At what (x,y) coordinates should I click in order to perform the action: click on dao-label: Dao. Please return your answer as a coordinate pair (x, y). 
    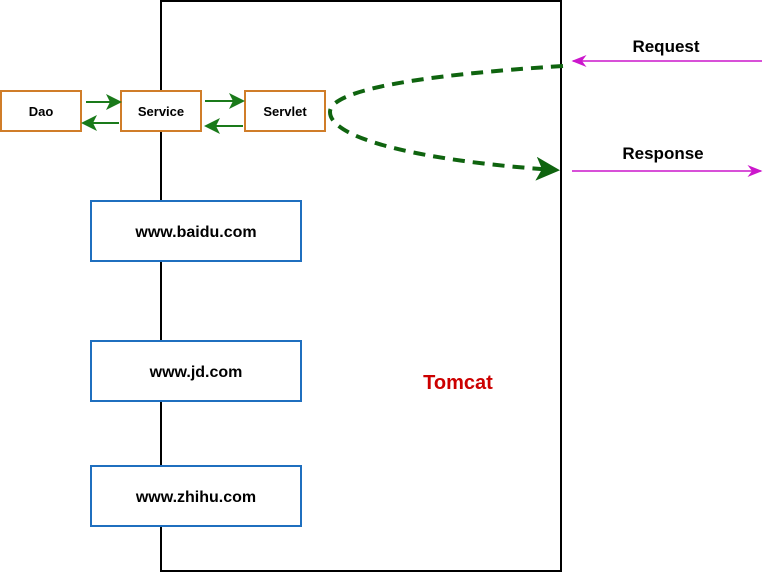
    Looking at the image, I should click on (41, 111).